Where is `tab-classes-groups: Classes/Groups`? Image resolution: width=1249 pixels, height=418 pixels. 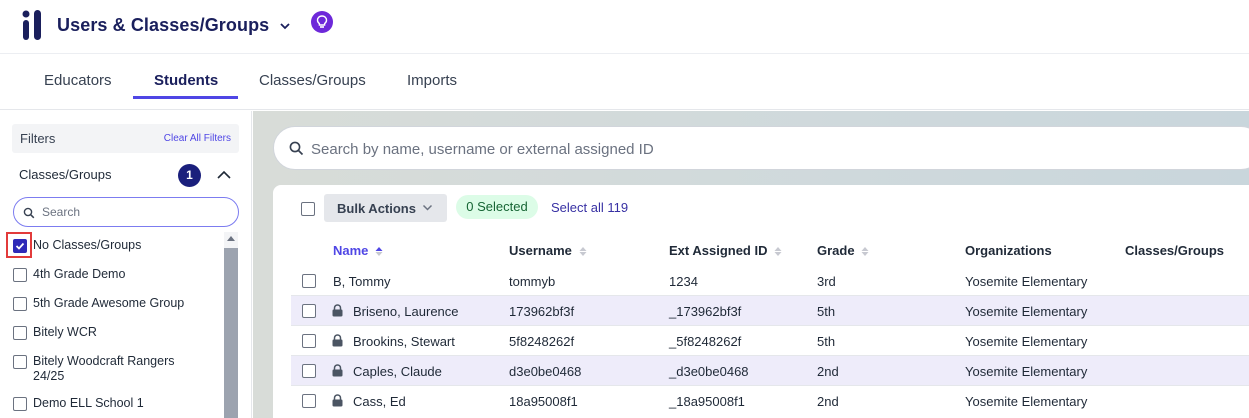
tab-classes-groups: Classes/Groups is located at coordinates (312, 80).